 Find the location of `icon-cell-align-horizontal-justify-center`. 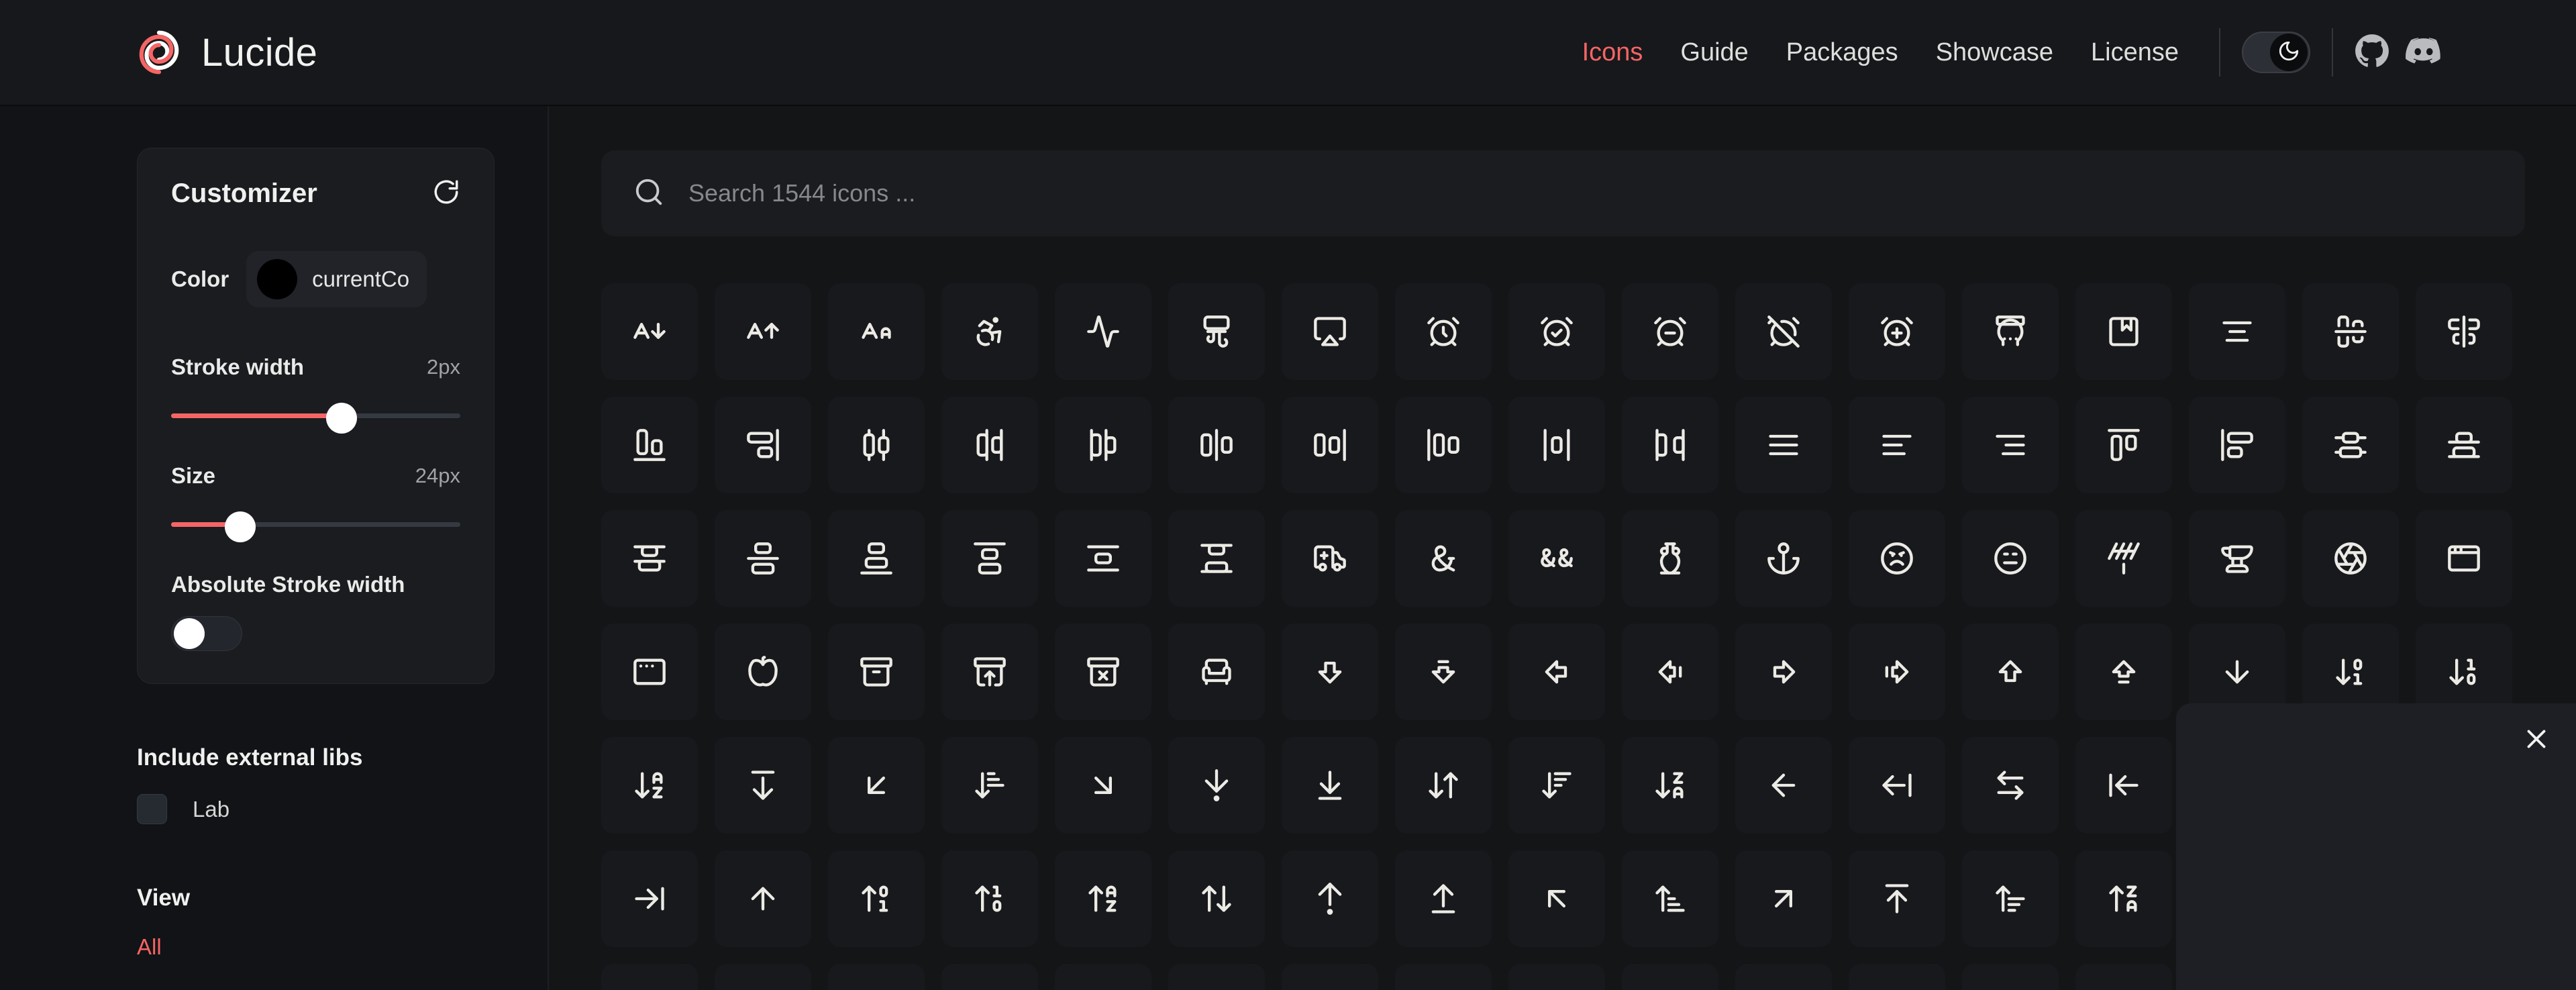

icon-cell-align-horizontal-justify-center is located at coordinates (1216, 445).